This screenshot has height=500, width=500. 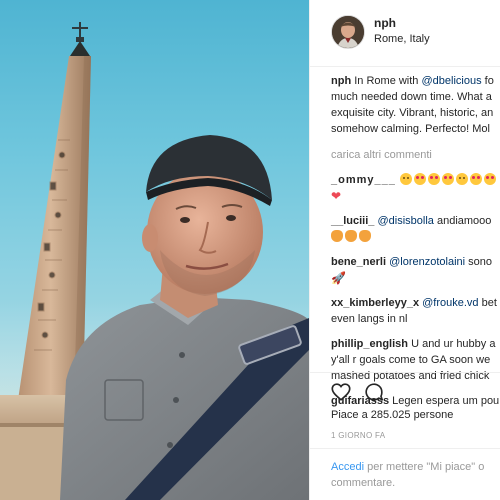 I want to click on comment: _ommy___ ❤, so click(x=415, y=188).